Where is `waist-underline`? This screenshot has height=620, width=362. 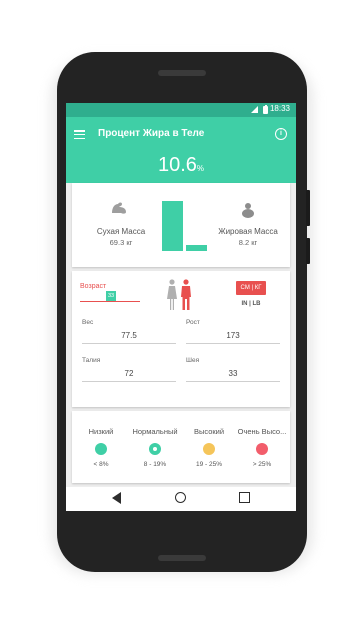 waist-underline is located at coordinates (129, 381).